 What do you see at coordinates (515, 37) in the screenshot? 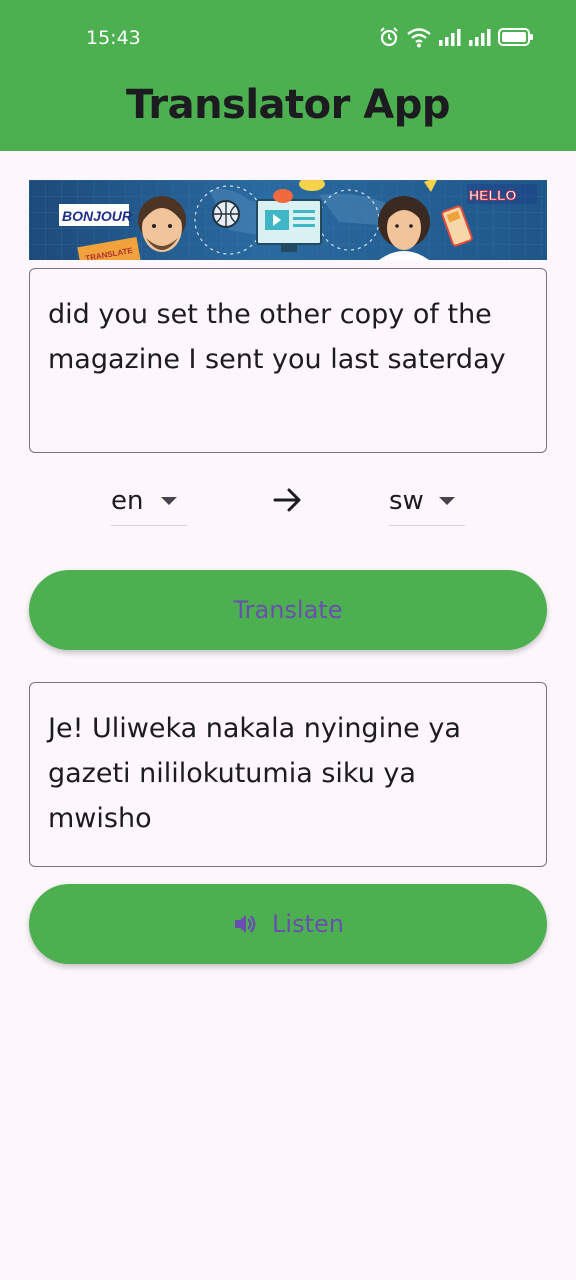
I see `battery-icon` at bounding box center [515, 37].